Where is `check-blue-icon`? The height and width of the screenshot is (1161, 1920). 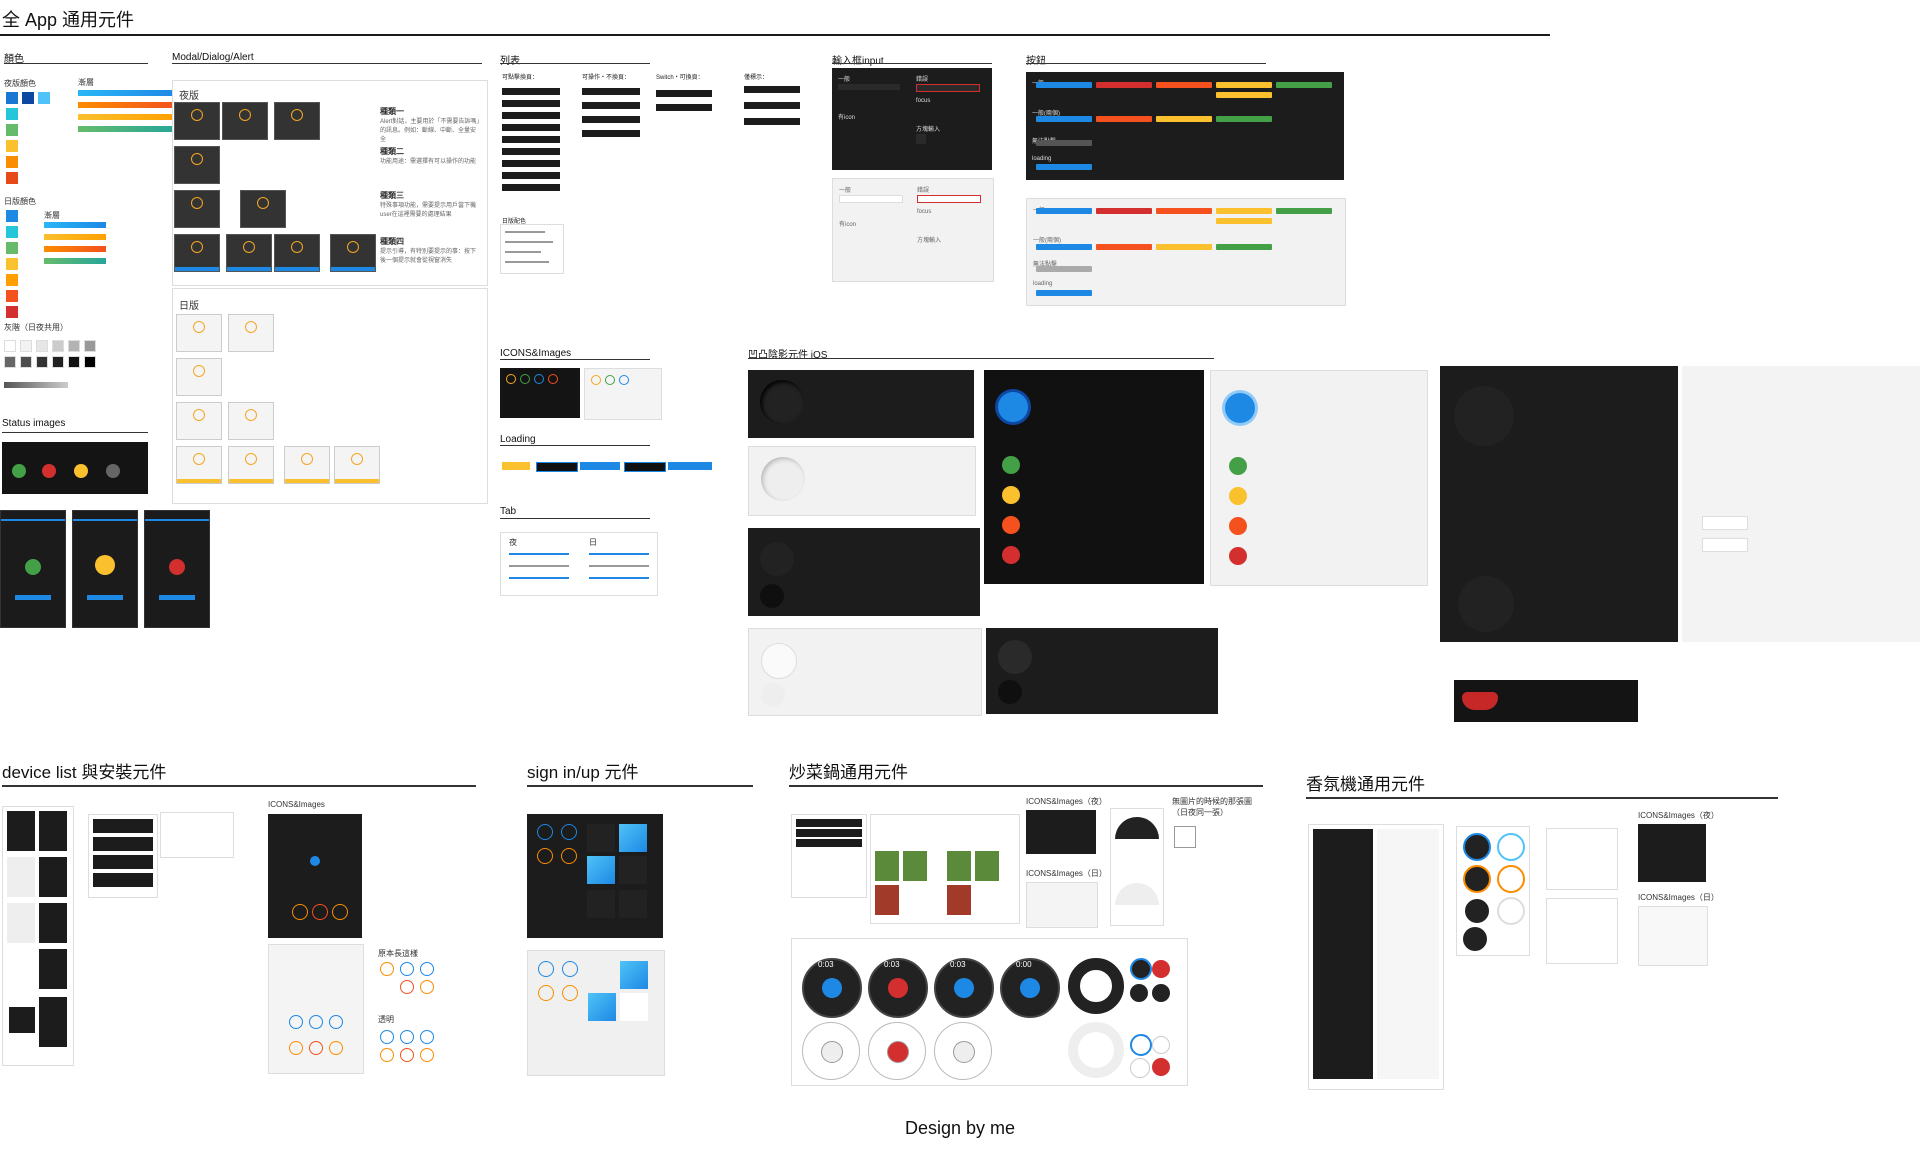 check-blue-icon is located at coordinates (624, 380).